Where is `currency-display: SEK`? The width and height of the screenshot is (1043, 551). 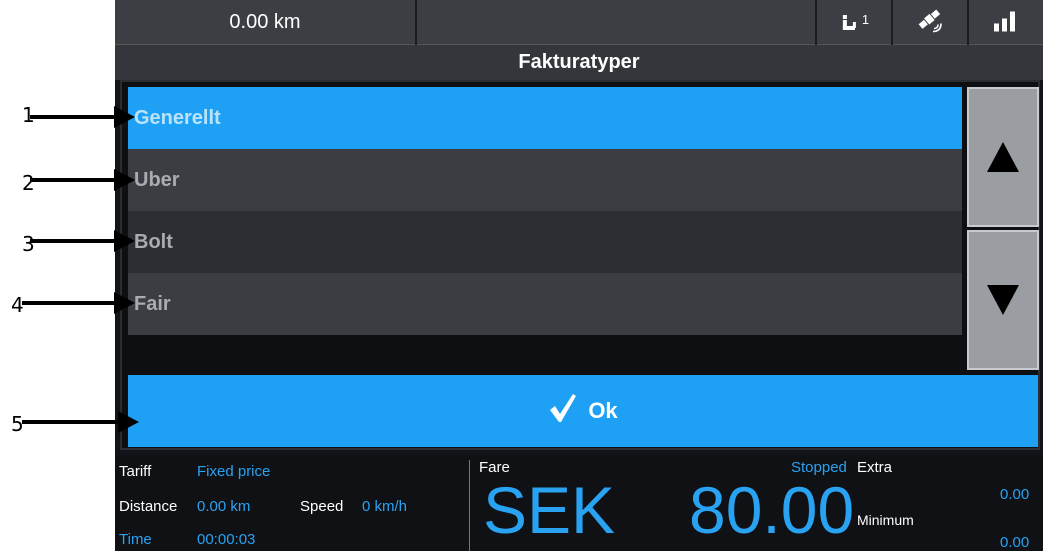
currency-display: SEK is located at coordinates (549, 510).